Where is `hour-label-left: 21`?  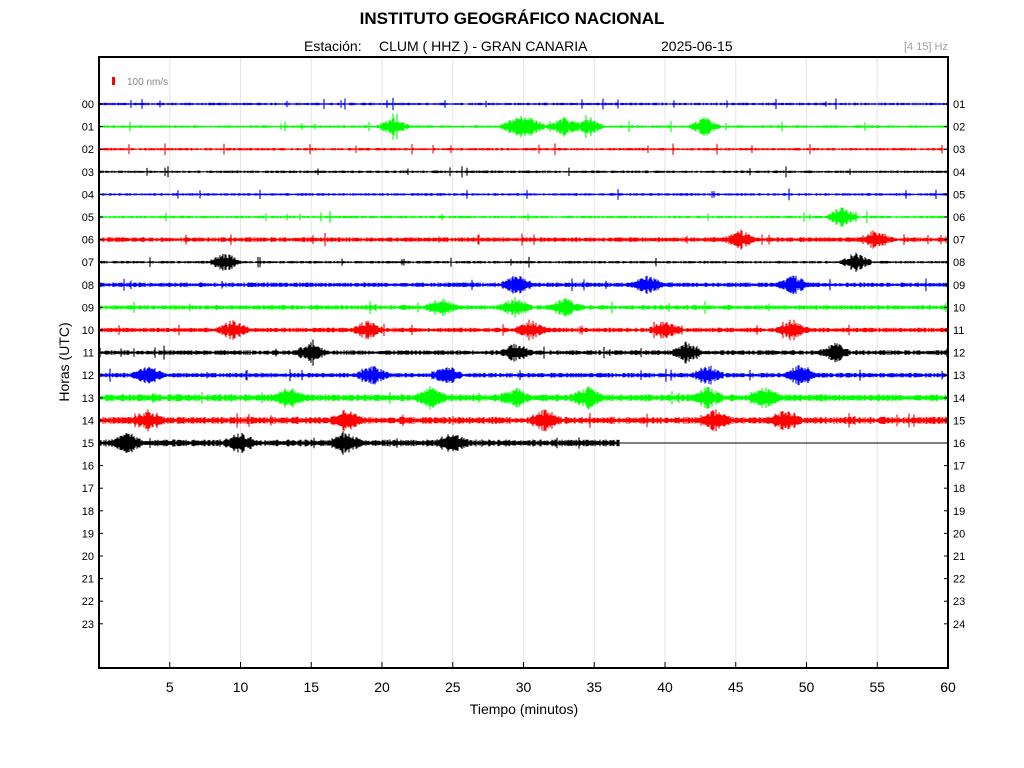
hour-label-left: 21 is located at coordinates (88, 580).